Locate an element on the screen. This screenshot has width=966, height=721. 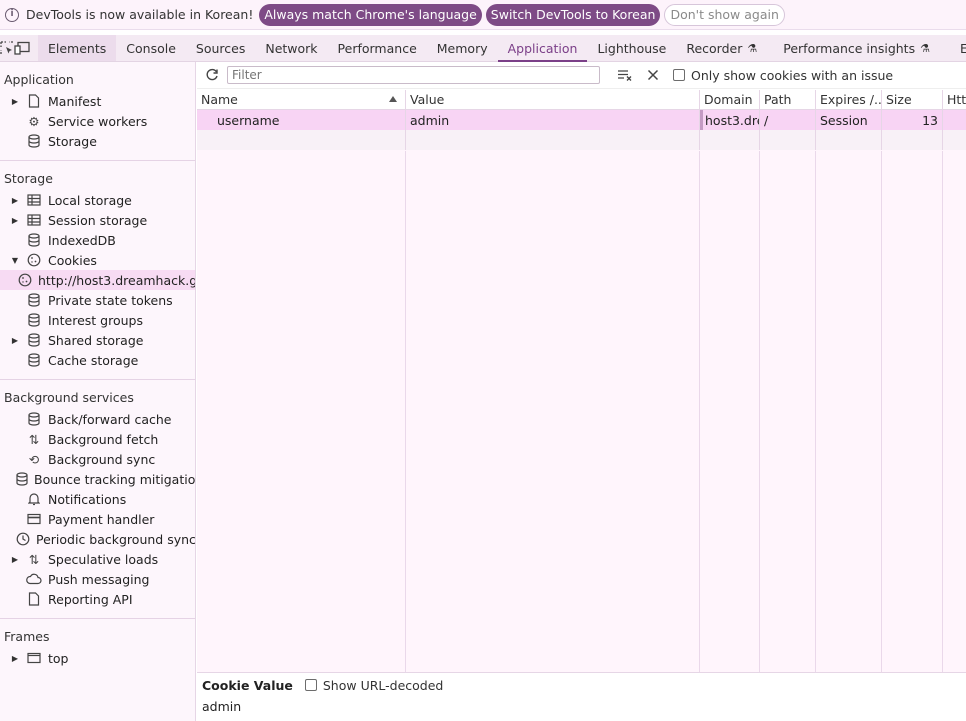
sidebar-item-label: Back/forward cache is located at coordinates (110, 419).